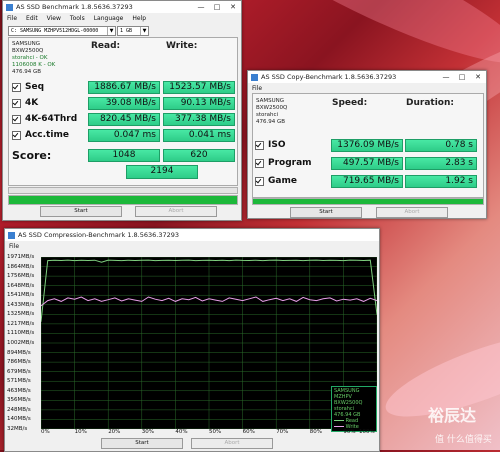 Image resolution: width=500 pixels, height=452 pixels. Describe the element at coordinates (74, 7) in the screenshot. I see `window-title: AS SSD Benchmark 1.8.5636.37293` at that location.